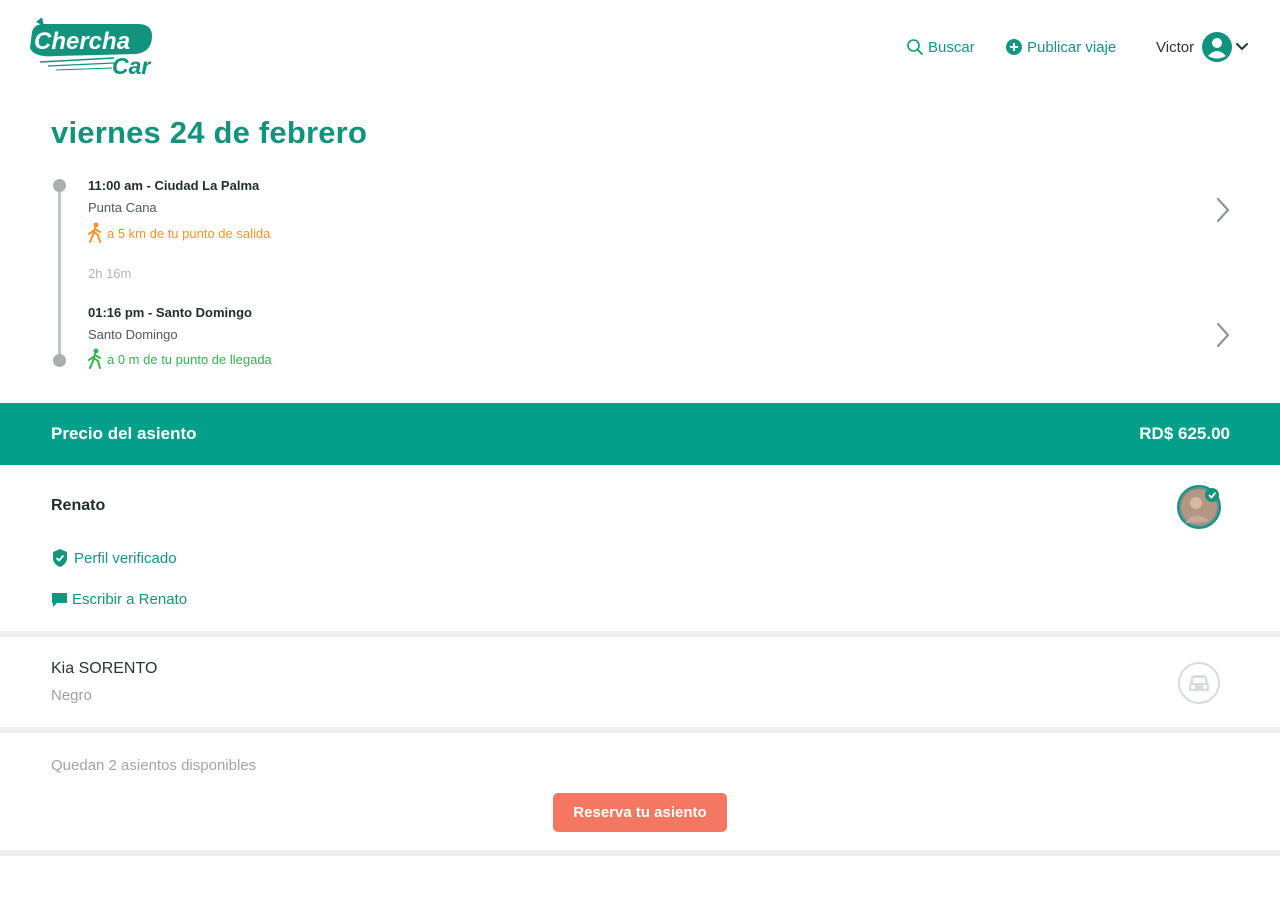 The height and width of the screenshot is (900, 1280). I want to click on driver-photo, so click(1199, 507).